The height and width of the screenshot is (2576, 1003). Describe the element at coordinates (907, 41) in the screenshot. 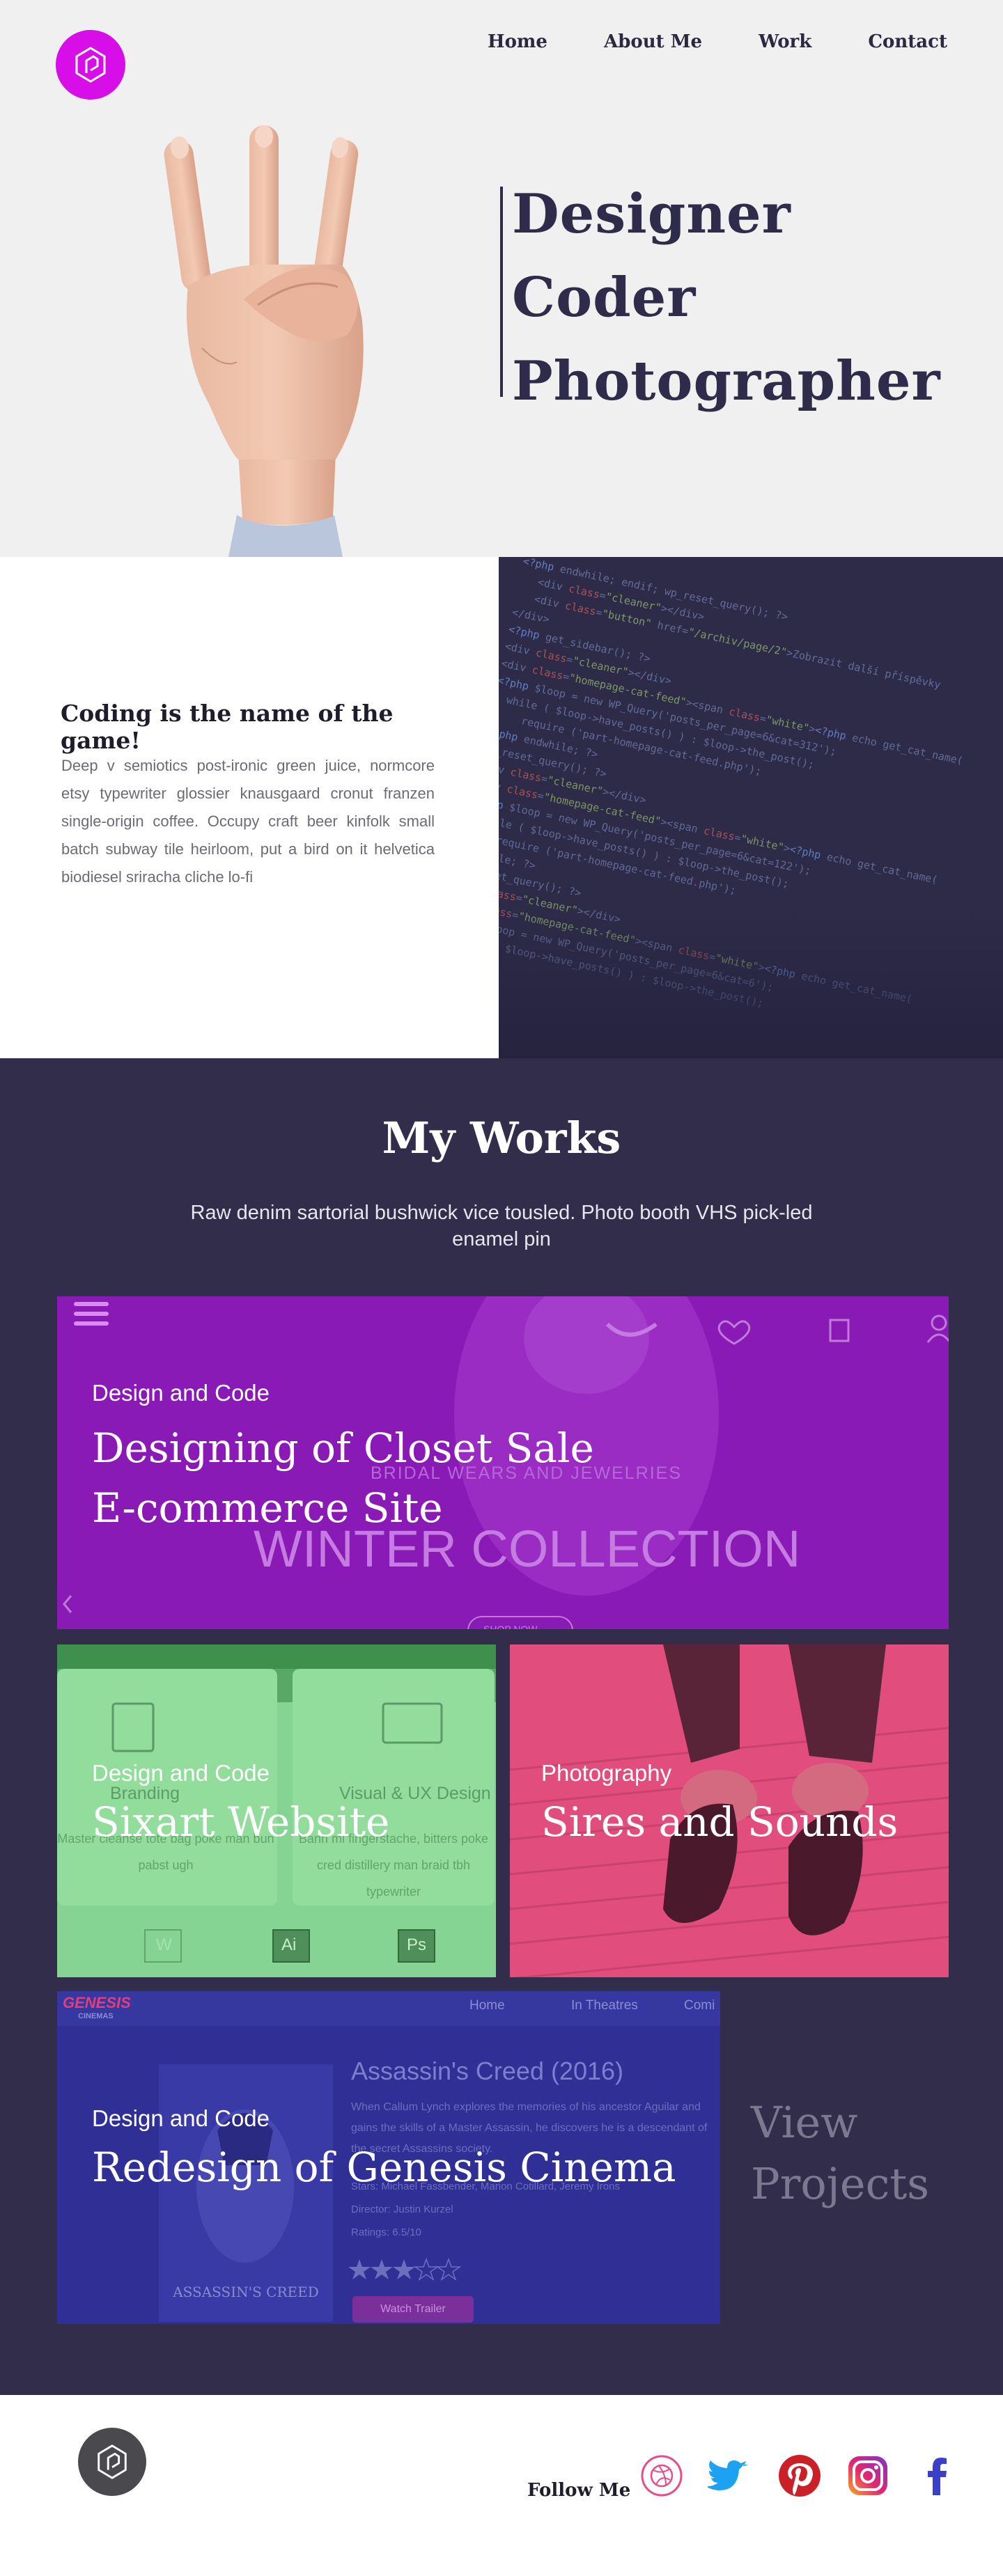

I see `nav-contact: Contact` at that location.